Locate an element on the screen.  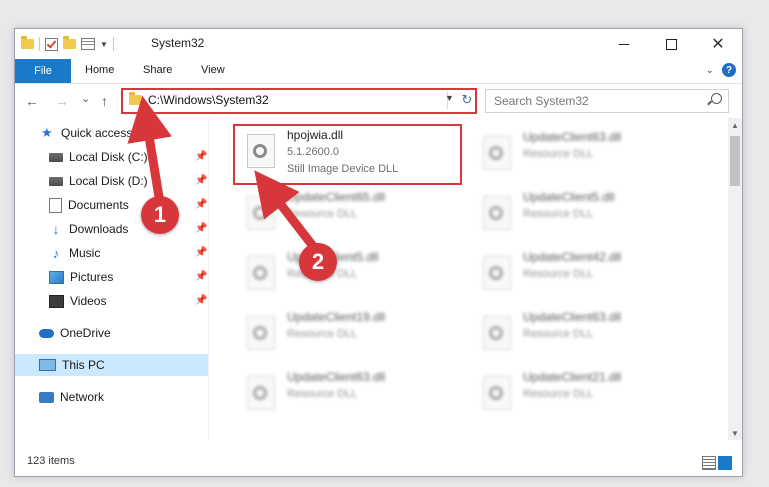
ribbon-controls: ⌄ ? is located at coordinates (721, 70).